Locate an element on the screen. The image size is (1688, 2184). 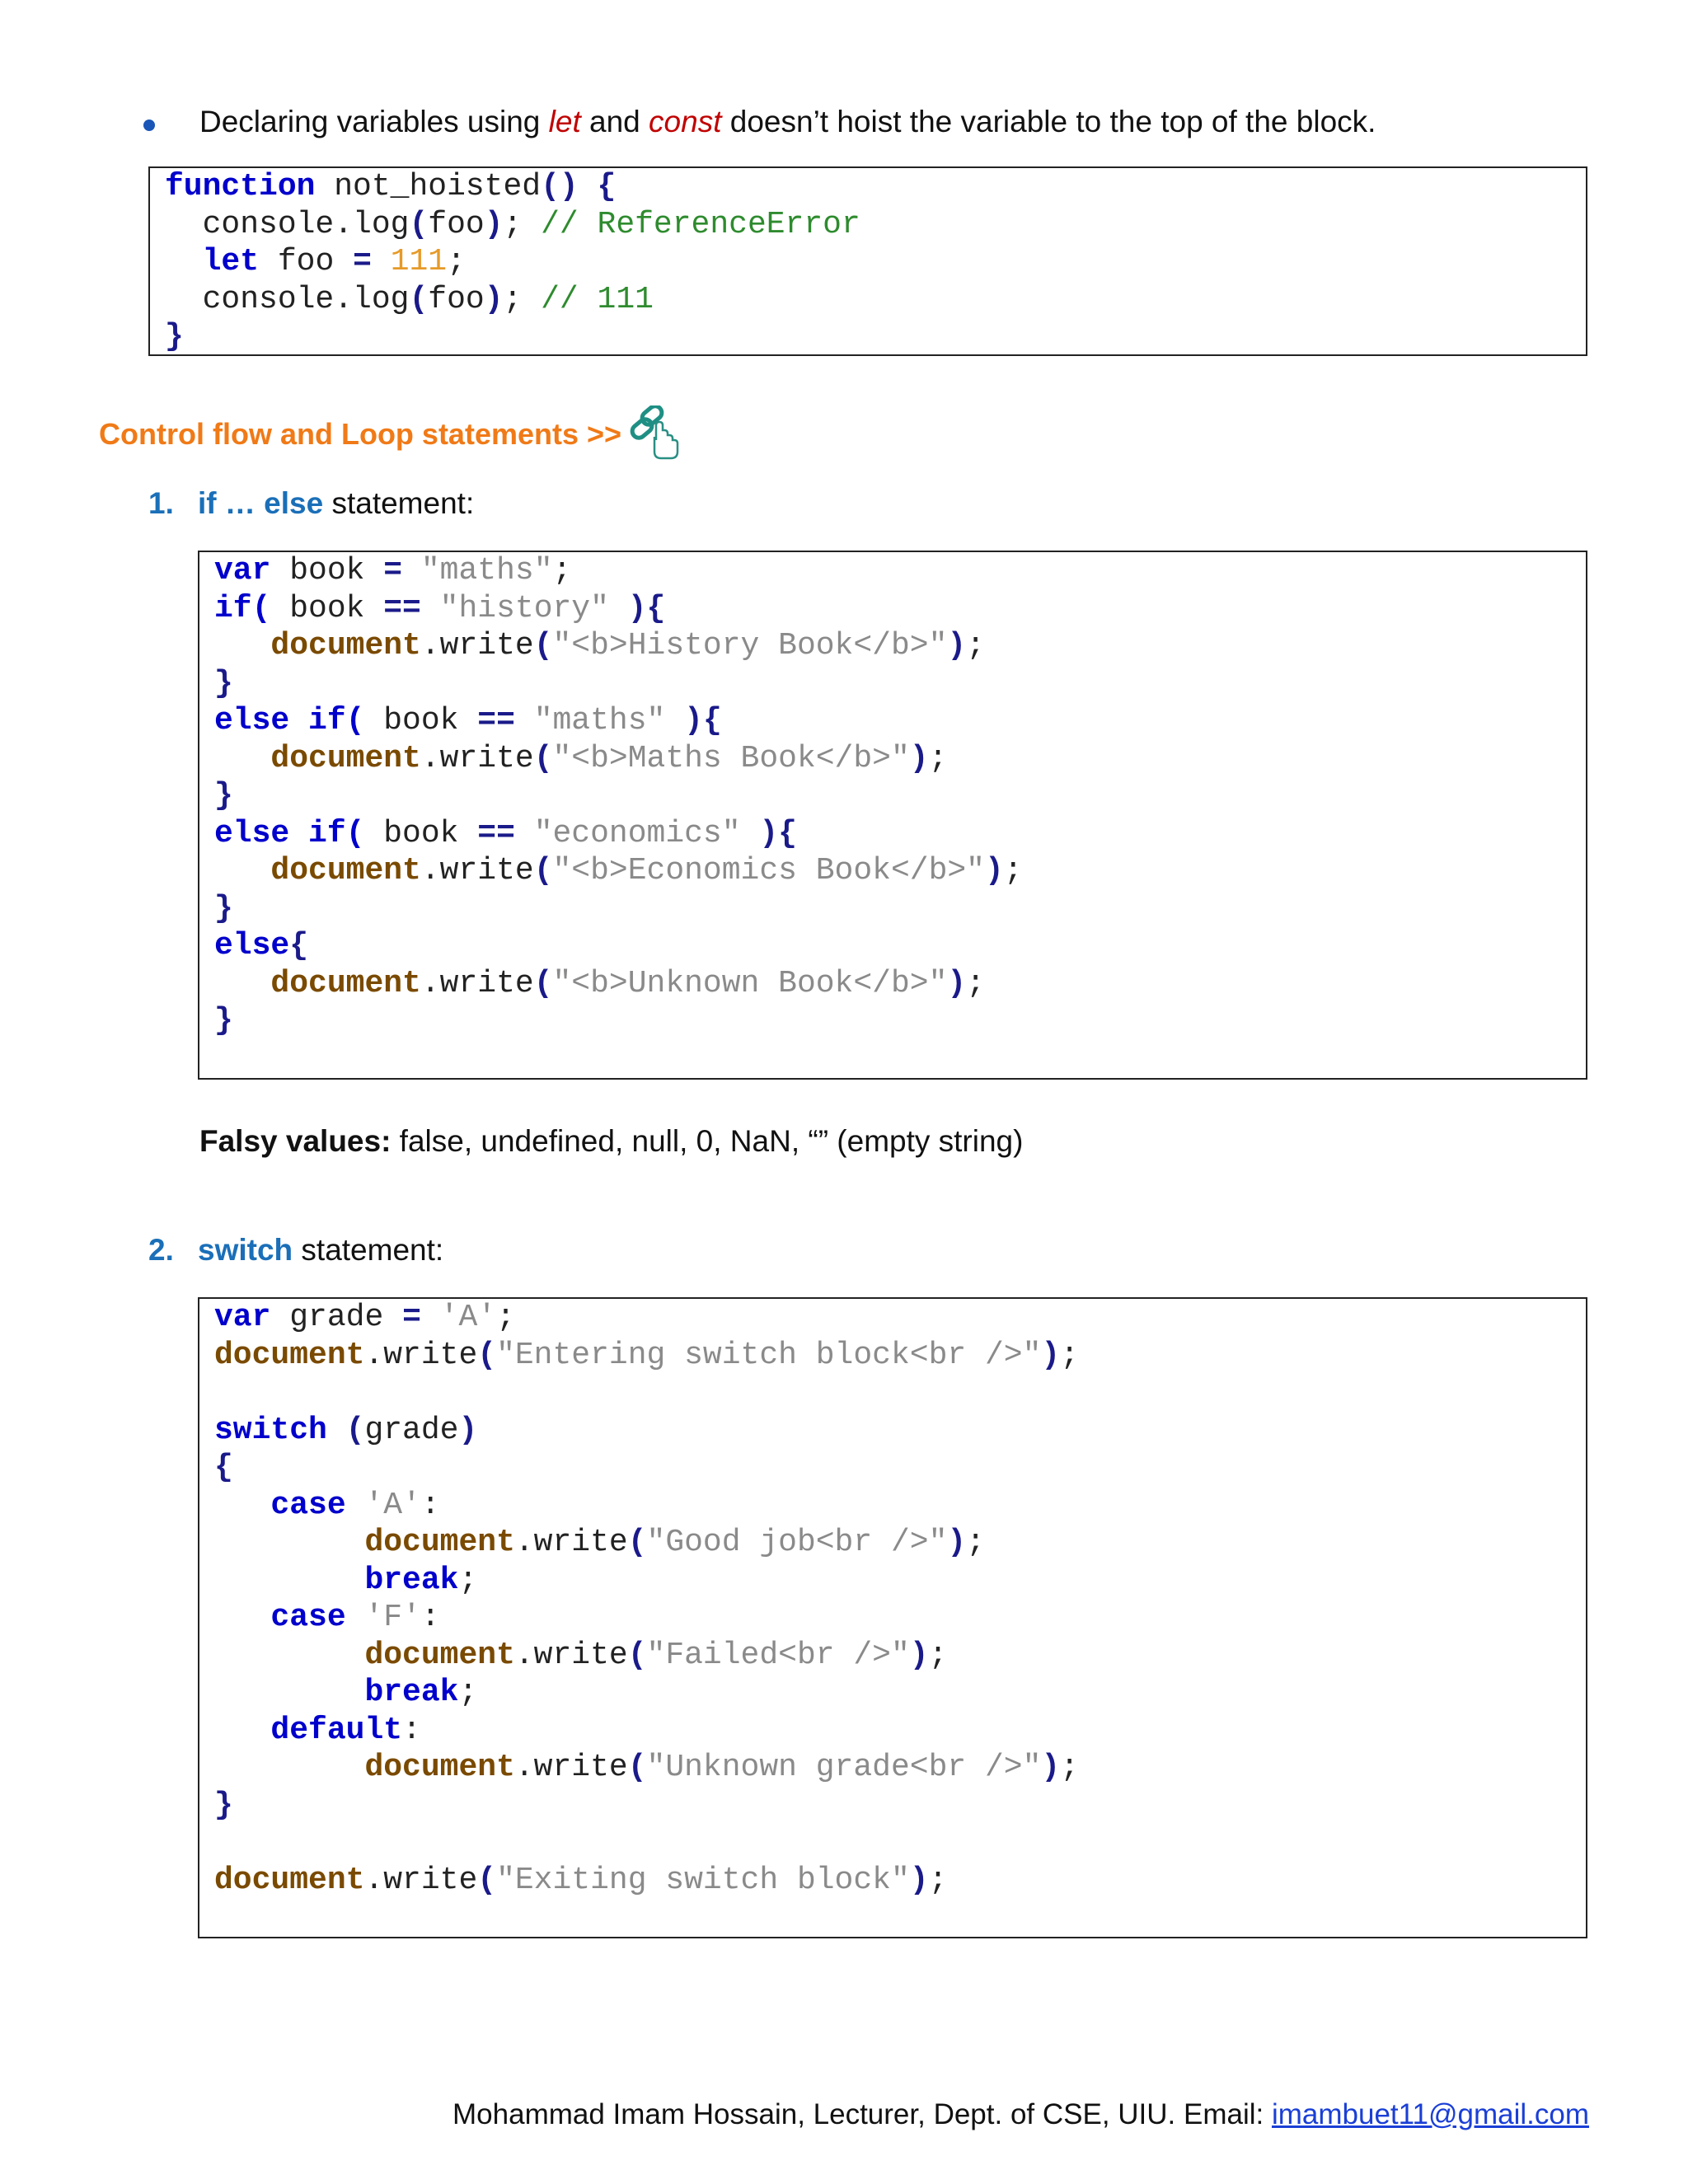
section-heading: Control flow and Loop statements >> is located at coordinates (361, 434).